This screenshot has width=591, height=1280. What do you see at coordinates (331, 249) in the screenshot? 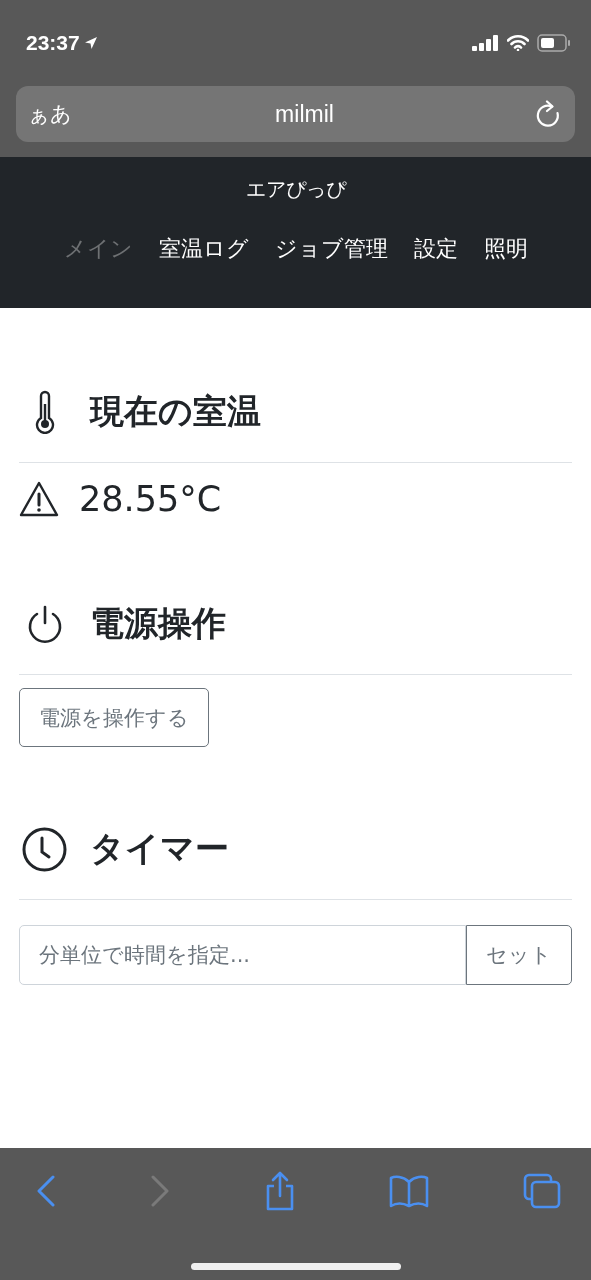
I see `nav-link: ジョブ管理` at bounding box center [331, 249].